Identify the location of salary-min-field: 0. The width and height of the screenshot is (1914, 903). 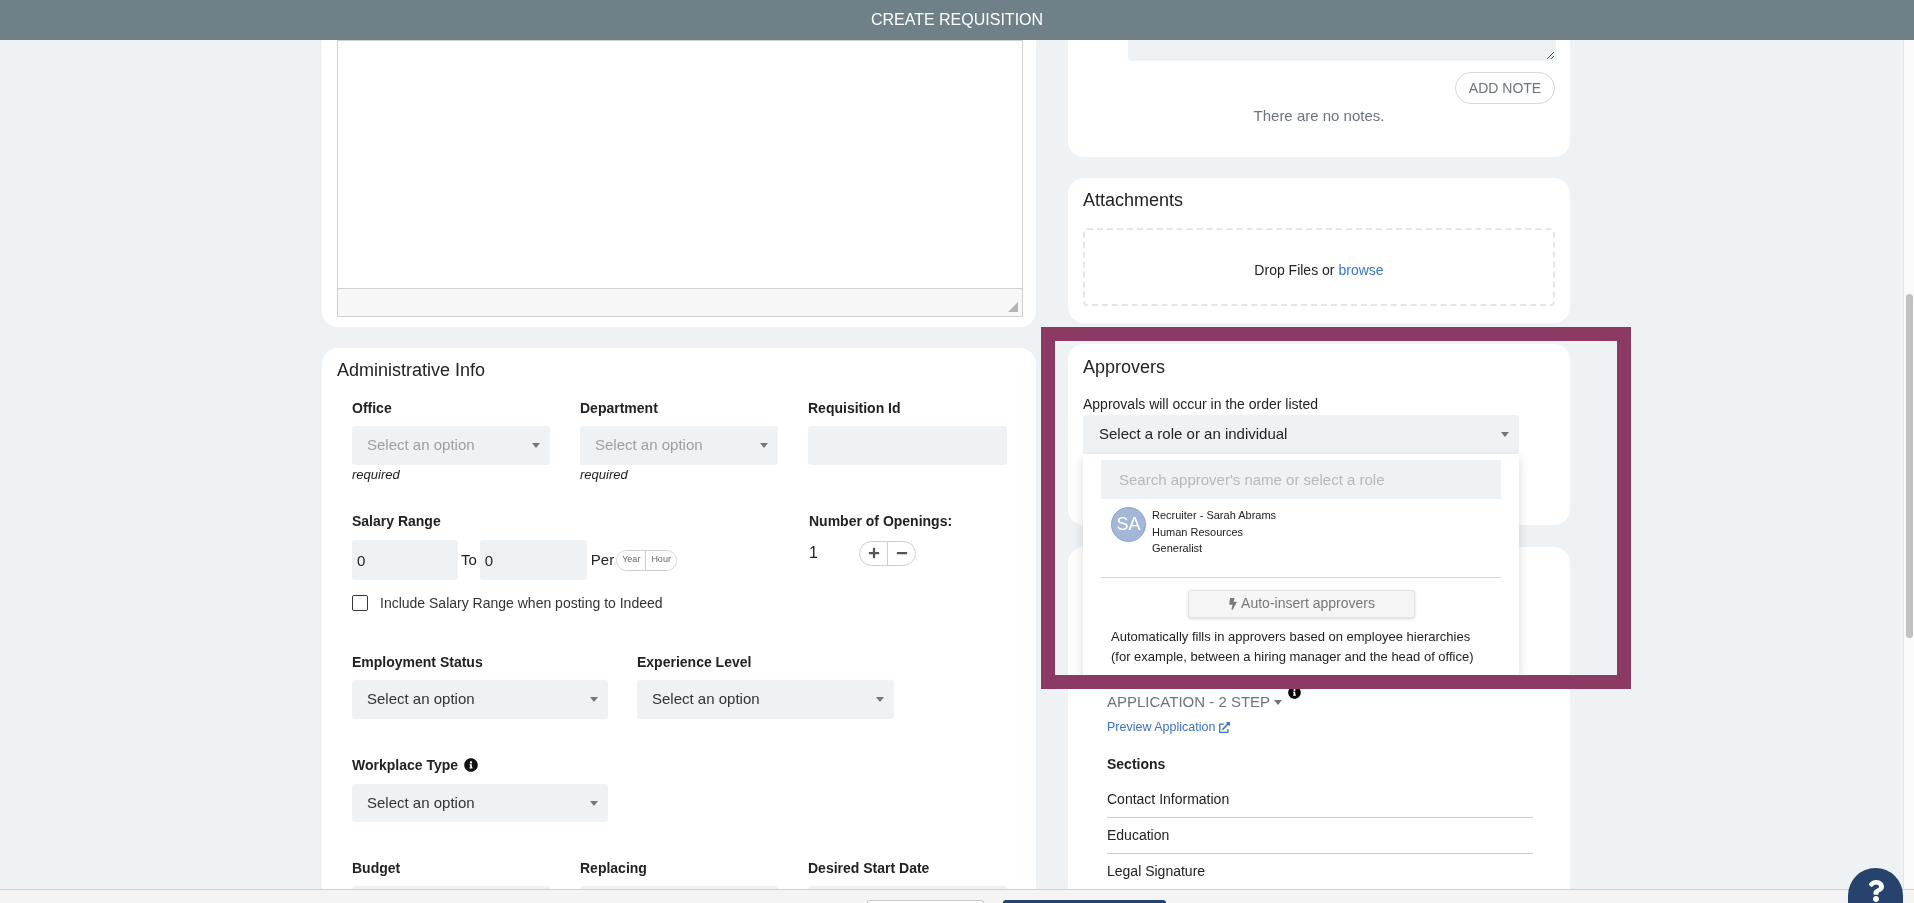
(405, 560).